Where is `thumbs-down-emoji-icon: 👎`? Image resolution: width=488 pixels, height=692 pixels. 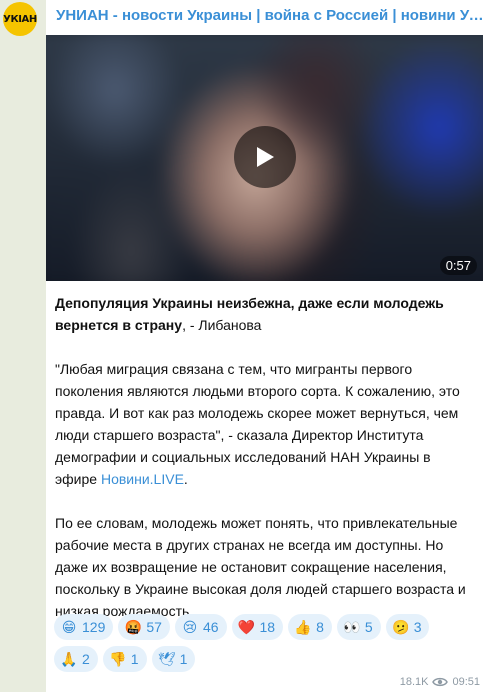 thumbs-down-emoji-icon: 👎 is located at coordinates (118, 658).